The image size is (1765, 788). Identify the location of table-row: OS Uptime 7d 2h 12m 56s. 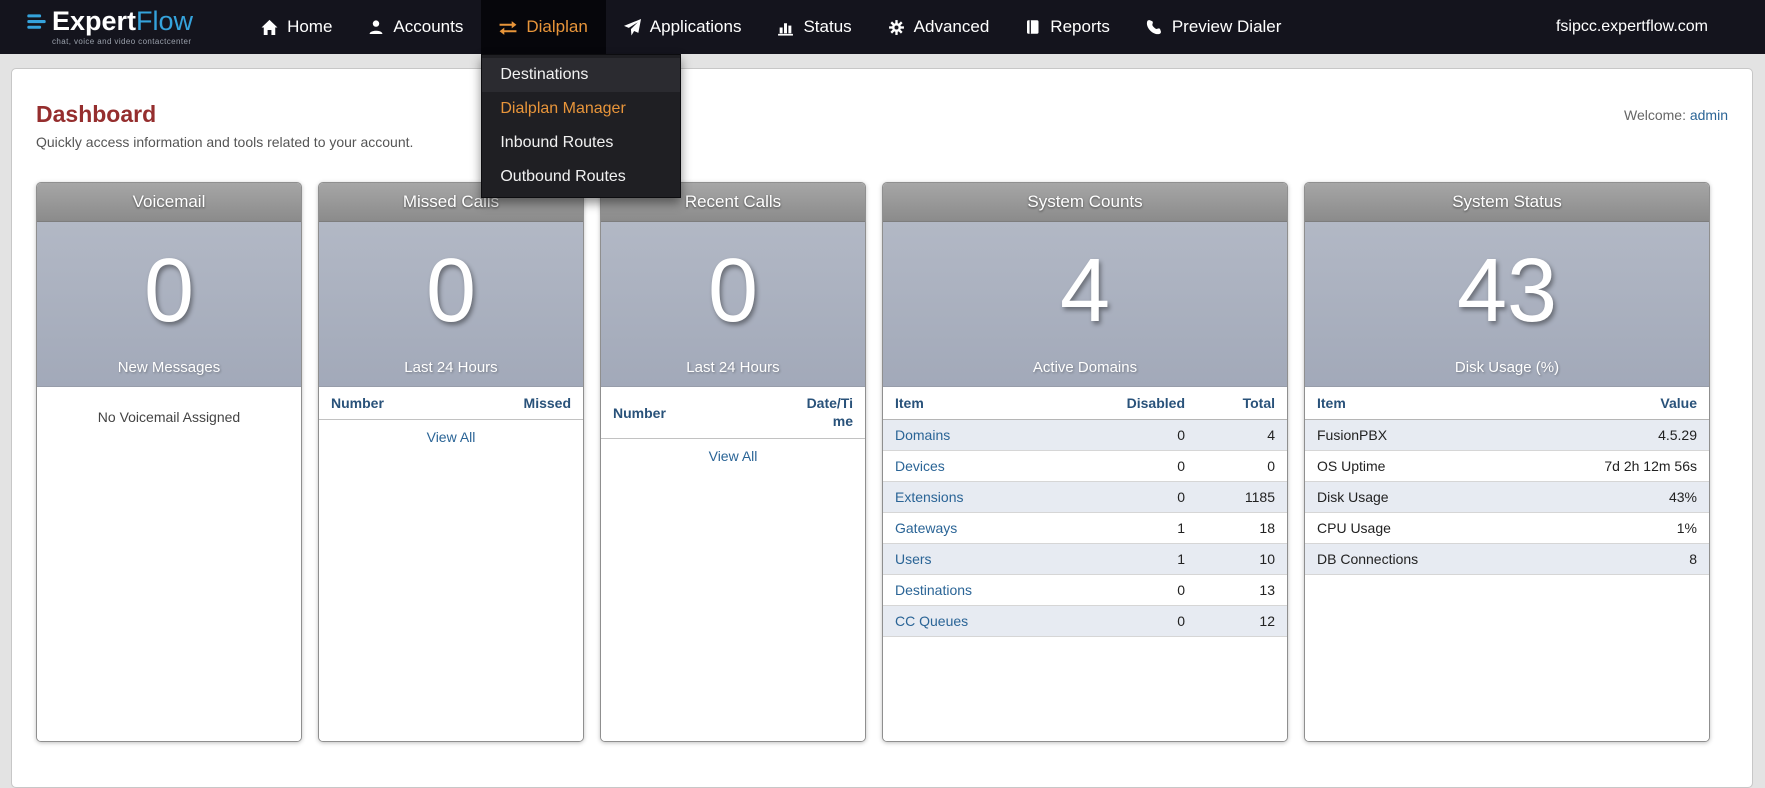
(1507, 466).